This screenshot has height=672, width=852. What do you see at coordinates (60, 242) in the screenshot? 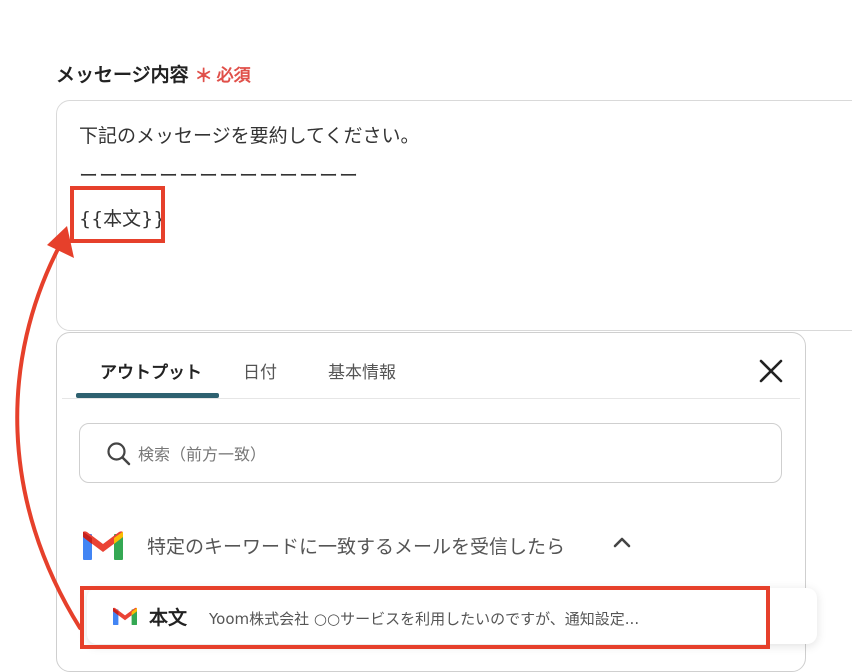
I see `arrowhead-icon` at bounding box center [60, 242].